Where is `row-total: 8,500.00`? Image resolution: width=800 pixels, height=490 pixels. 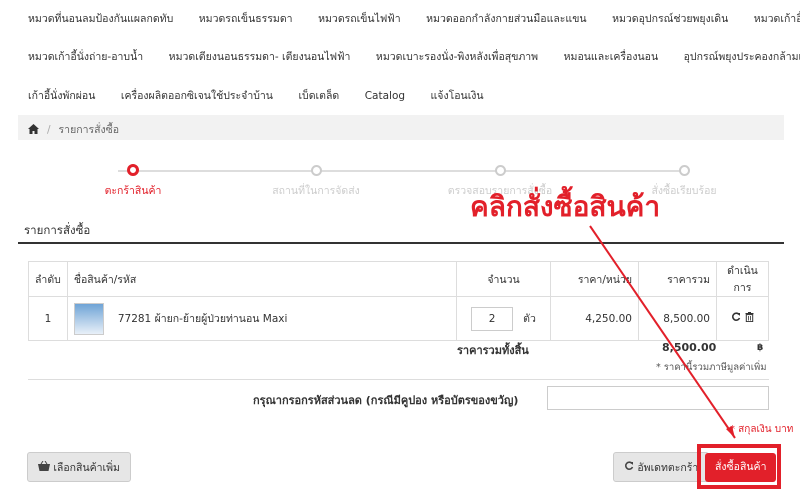
row-total: 8,500.00 is located at coordinates (677, 318).